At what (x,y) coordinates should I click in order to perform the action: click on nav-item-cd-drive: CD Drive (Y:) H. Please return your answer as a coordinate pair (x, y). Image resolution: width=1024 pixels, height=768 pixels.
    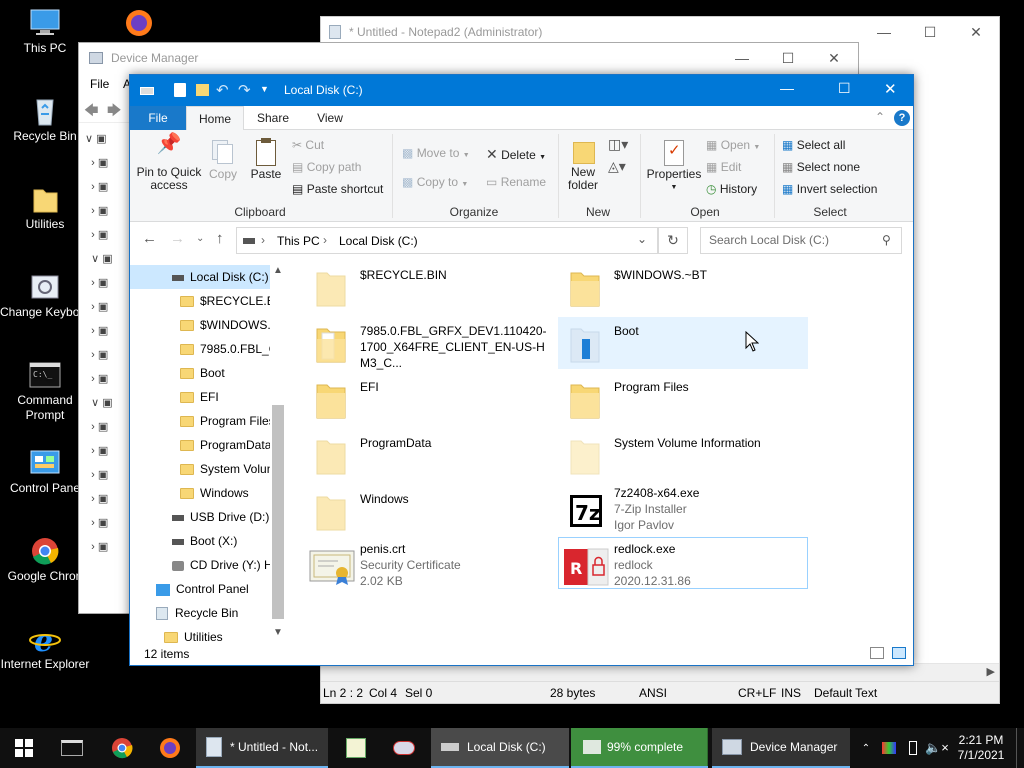
    Looking at the image, I should click on (222, 565).